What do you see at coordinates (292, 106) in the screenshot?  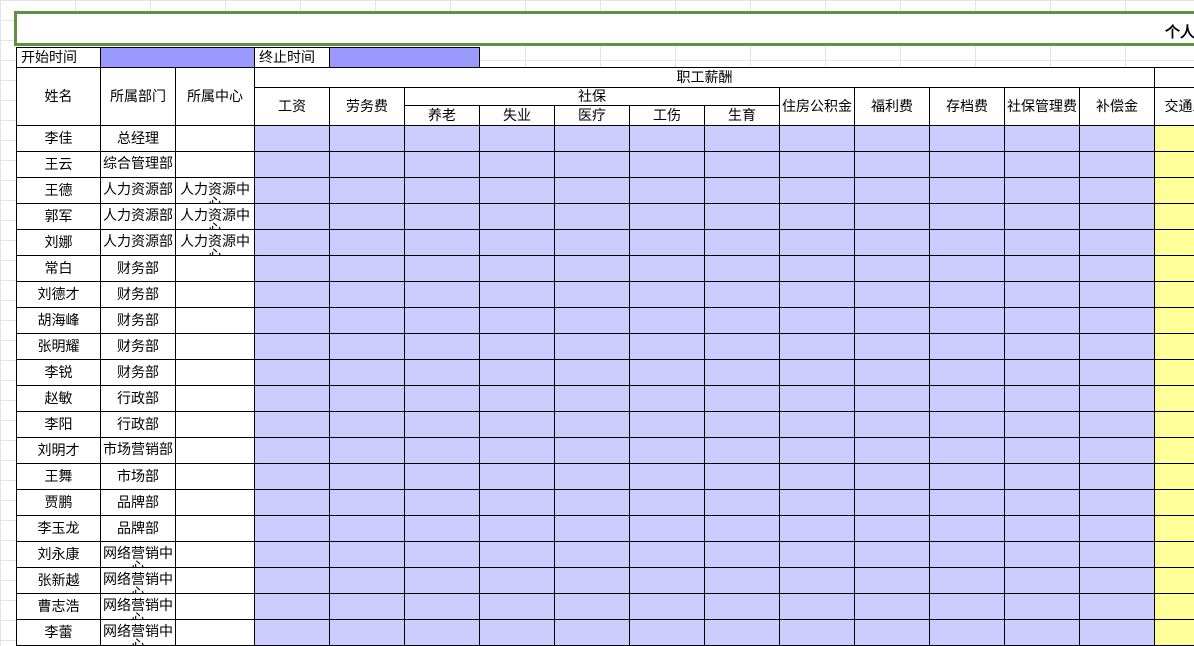 I see `header-wage: 工资` at bounding box center [292, 106].